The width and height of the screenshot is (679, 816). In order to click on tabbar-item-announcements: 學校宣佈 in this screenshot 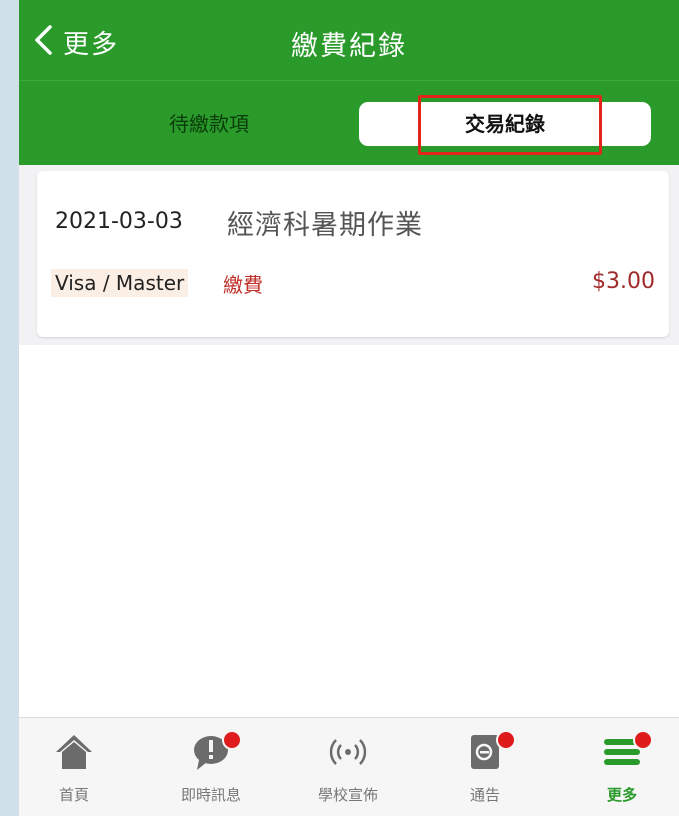, I will do `click(348, 767)`.